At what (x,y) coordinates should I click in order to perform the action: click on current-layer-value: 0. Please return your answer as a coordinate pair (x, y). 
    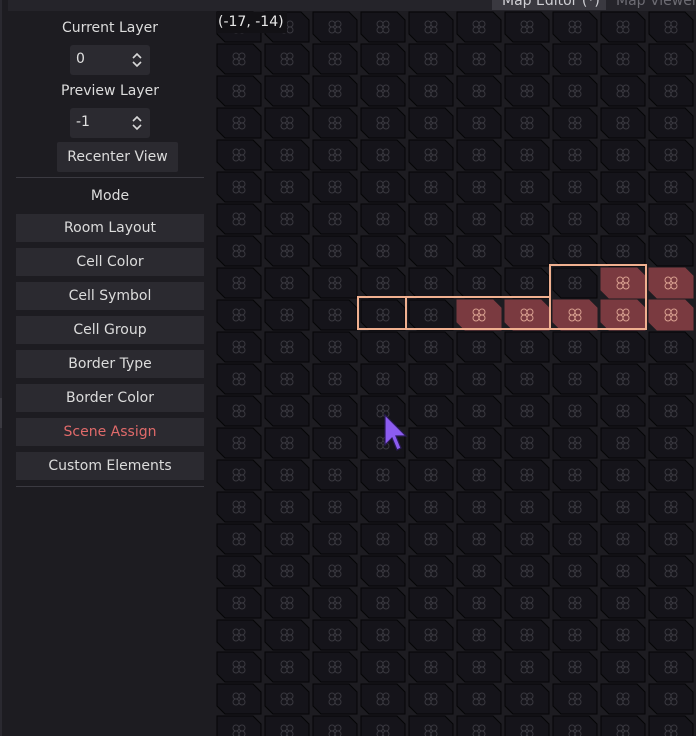
    Looking at the image, I should click on (80, 59).